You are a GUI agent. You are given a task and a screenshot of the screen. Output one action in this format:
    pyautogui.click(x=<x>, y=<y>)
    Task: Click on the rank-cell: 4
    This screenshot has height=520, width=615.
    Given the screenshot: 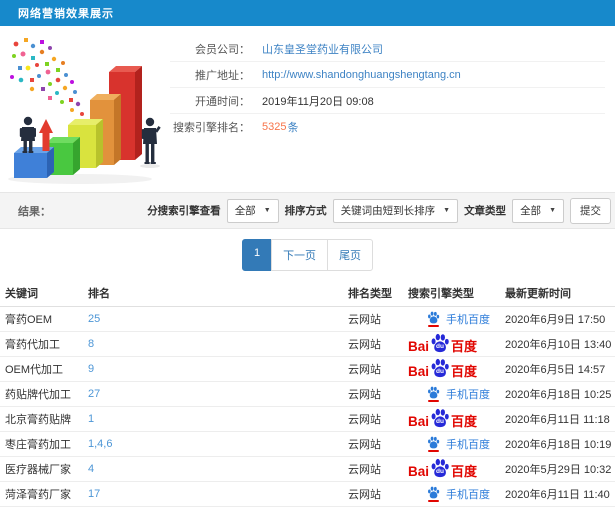 What is the action you would take?
    pyautogui.click(x=213, y=469)
    